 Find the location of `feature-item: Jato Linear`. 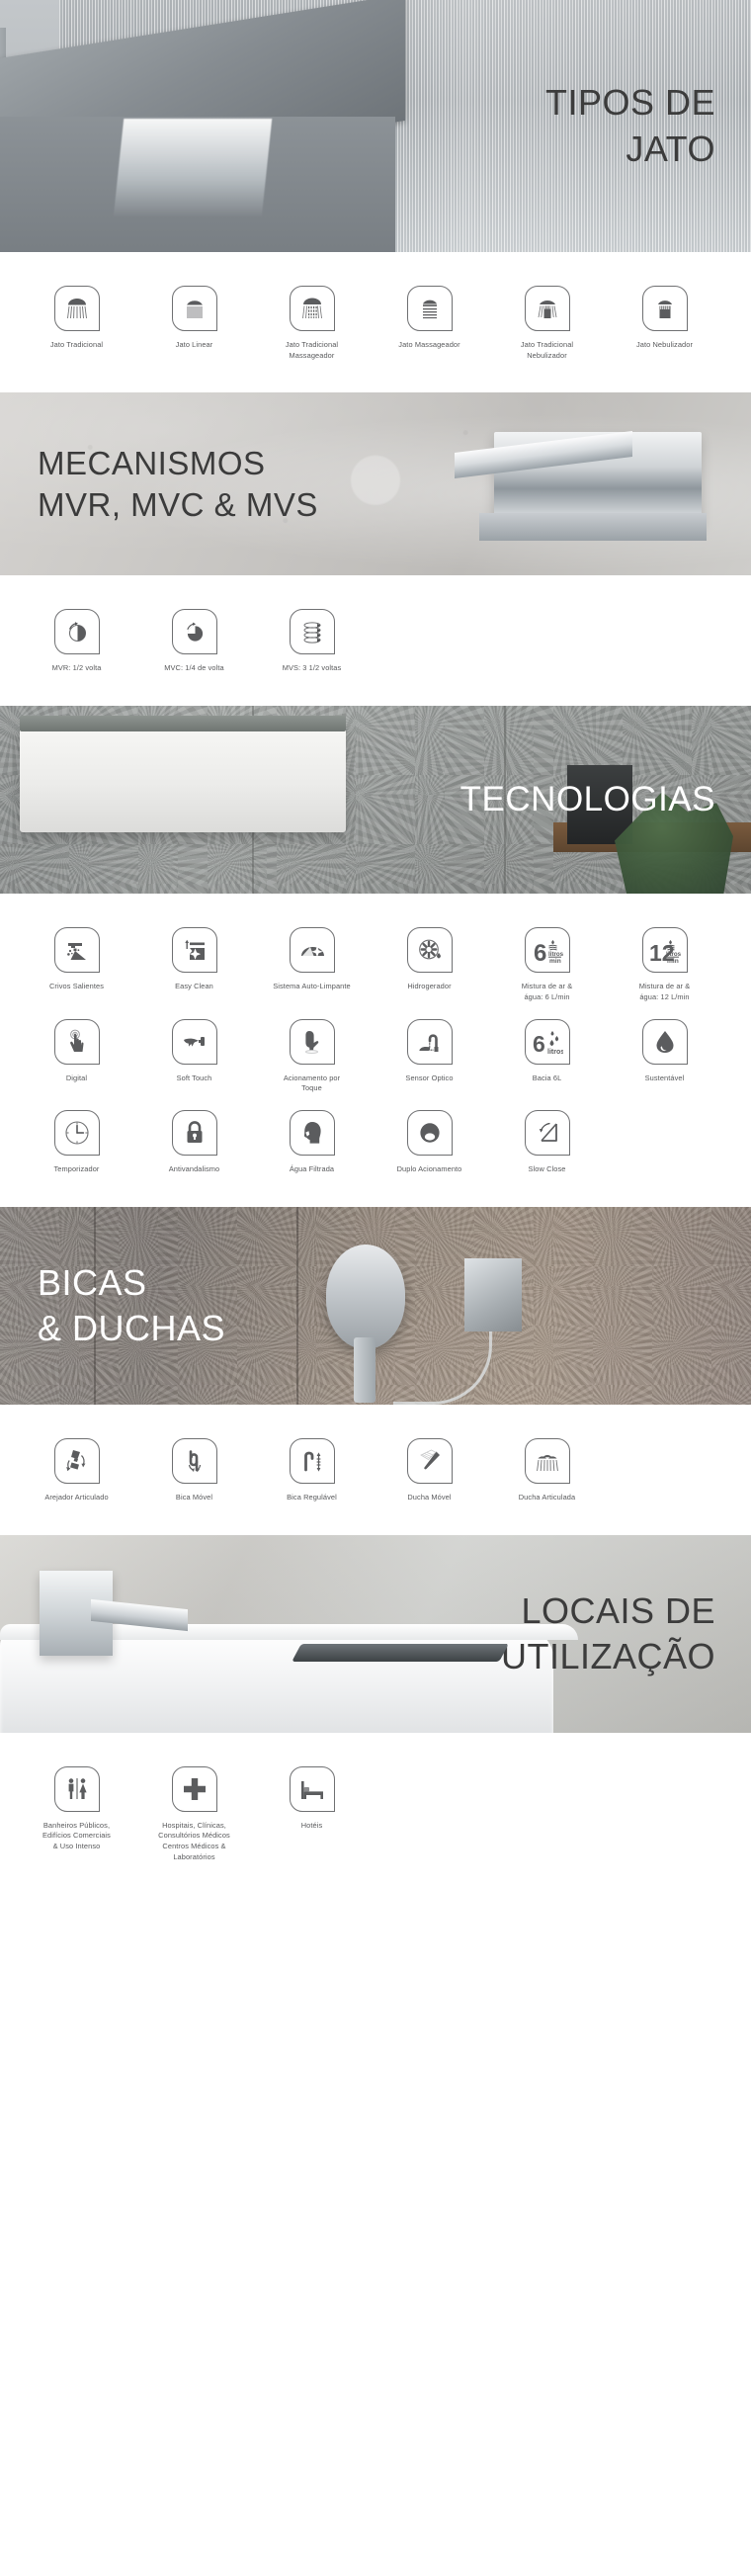

feature-item: Jato Linear is located at coordinates (194, 321).